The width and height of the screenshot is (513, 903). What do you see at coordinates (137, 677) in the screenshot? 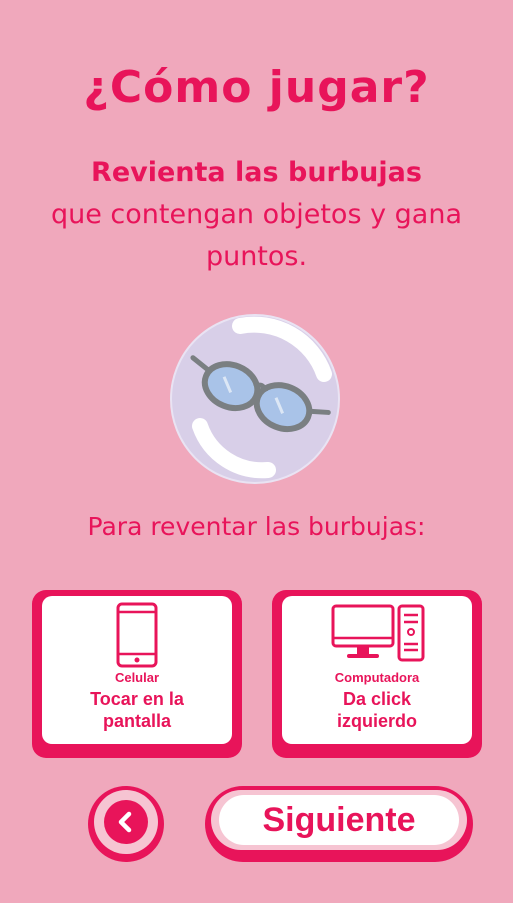
I see `card-phone-label: Celular` at bounding box center [137, 677].